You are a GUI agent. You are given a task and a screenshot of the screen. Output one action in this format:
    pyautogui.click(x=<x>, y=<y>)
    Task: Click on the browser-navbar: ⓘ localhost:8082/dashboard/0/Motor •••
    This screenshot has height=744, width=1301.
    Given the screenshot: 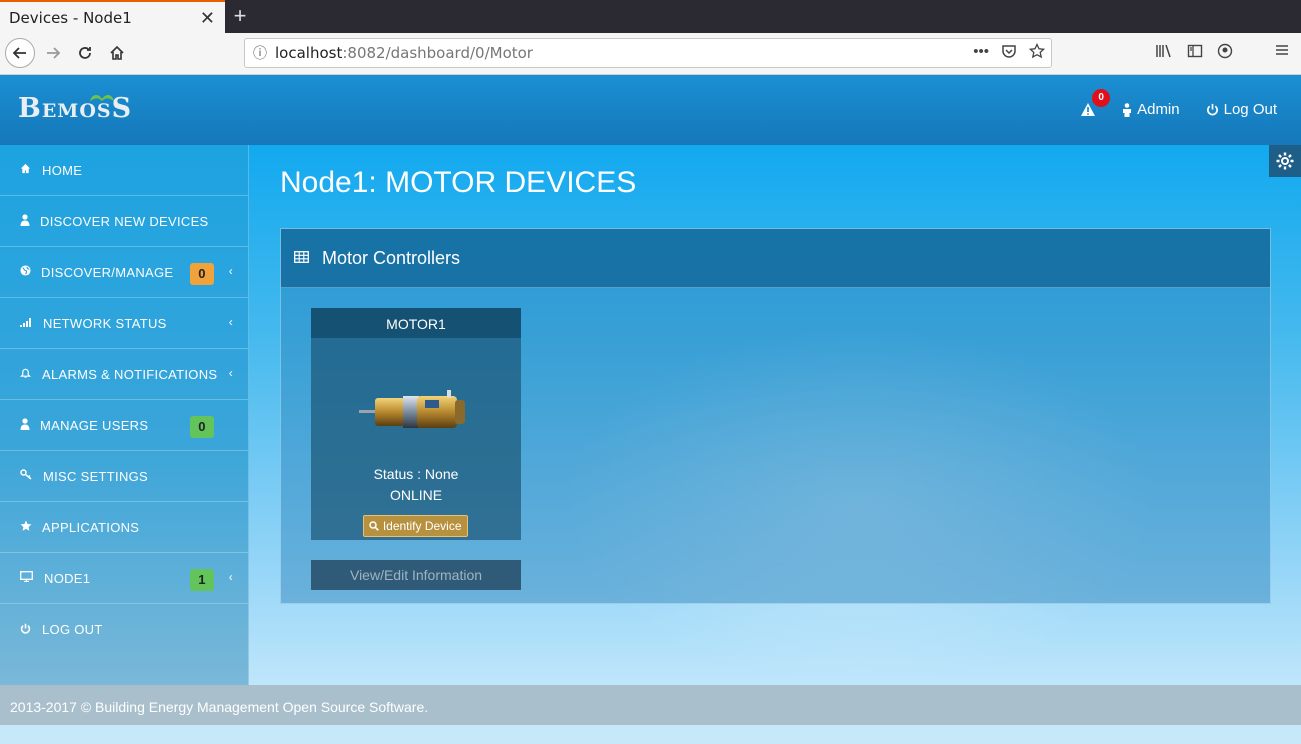 What is the action you would take?
    pyautogui.click(x=650, y=54)
    